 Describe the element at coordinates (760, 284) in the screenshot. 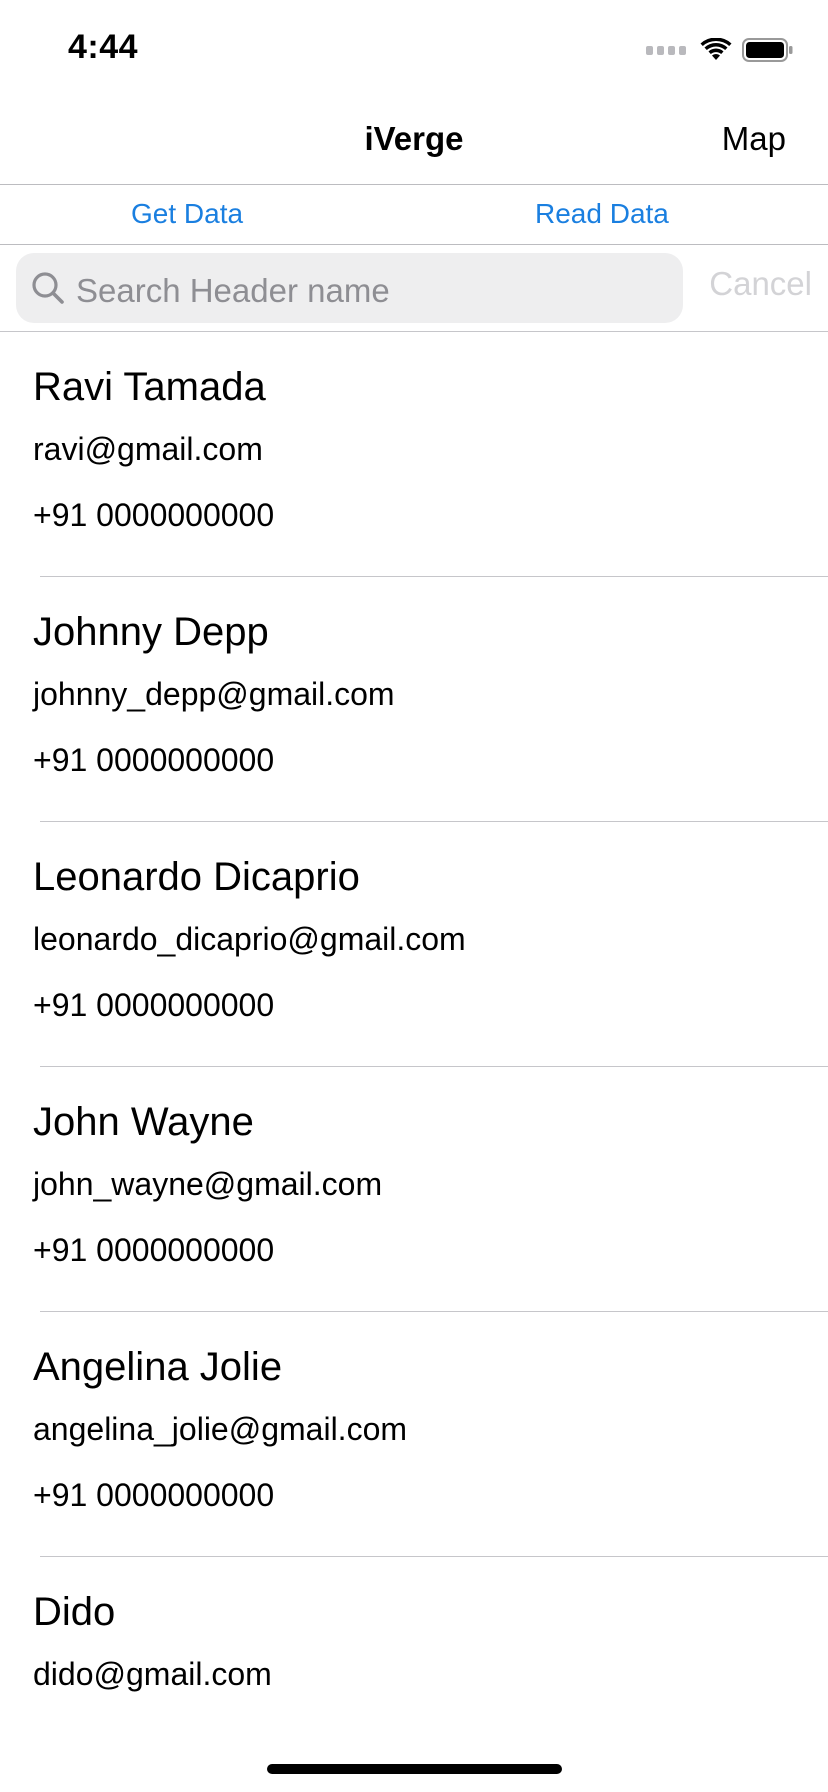

I see `cancel-button: Cancel` at that location.